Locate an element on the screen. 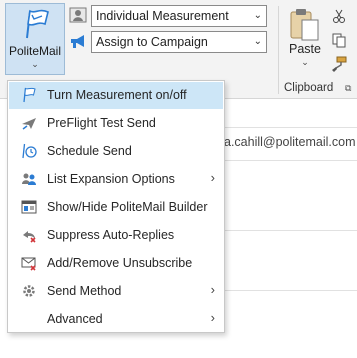 The height and width of the screenshot is (358, 357). menu-item-label: List Expansion Options is located at coordinates (111, 179).